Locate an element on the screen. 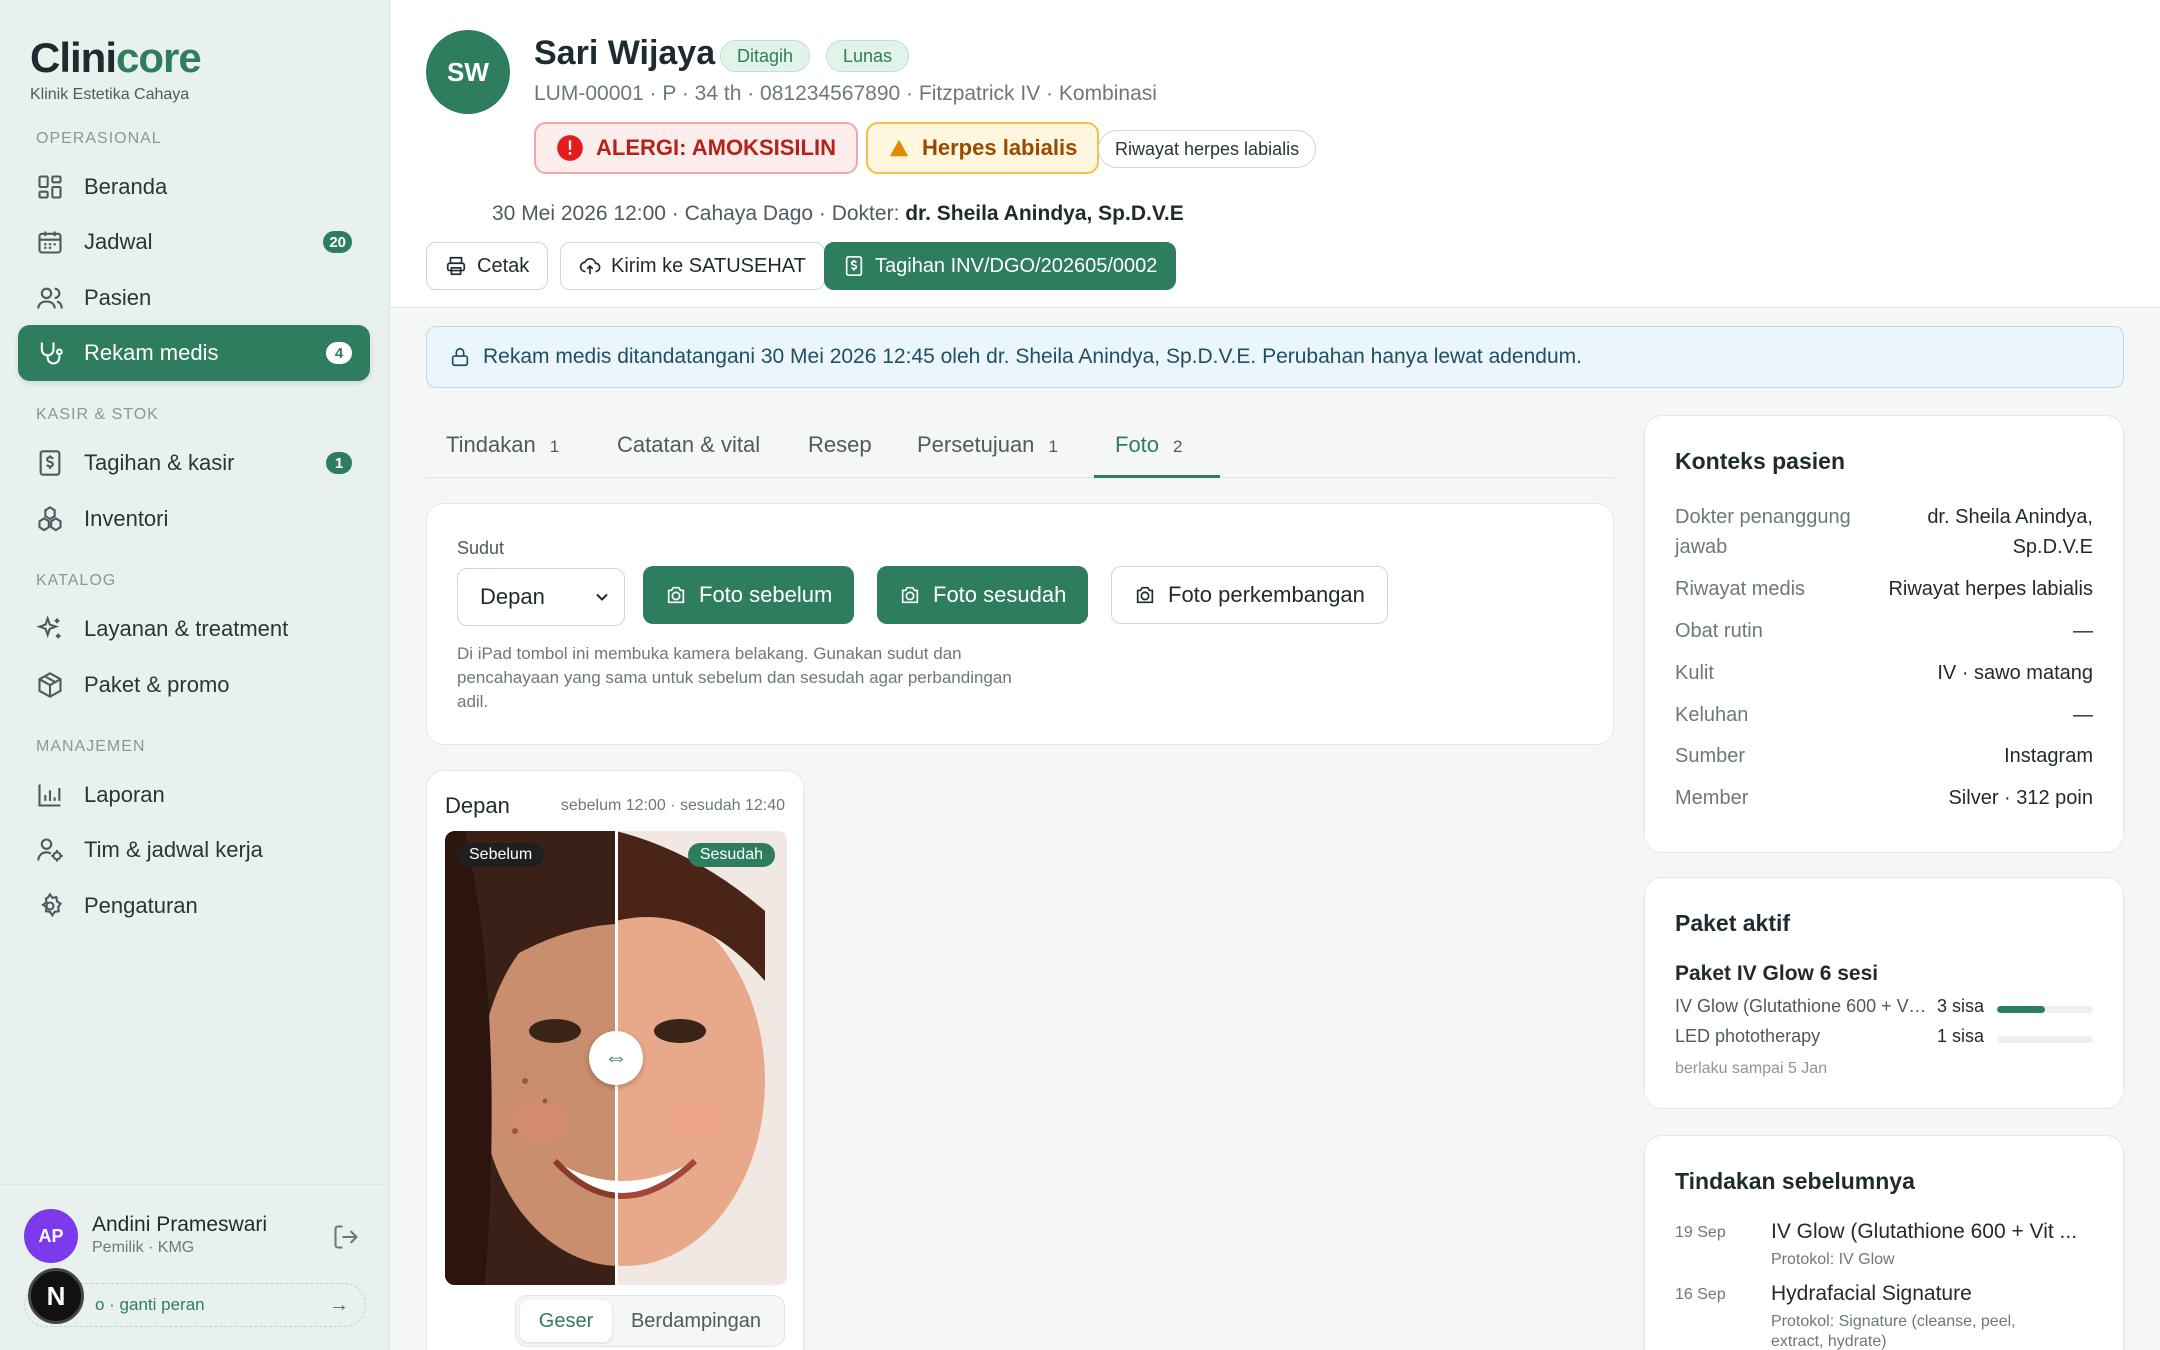  gear-icon is located at coordinates (51, 905).